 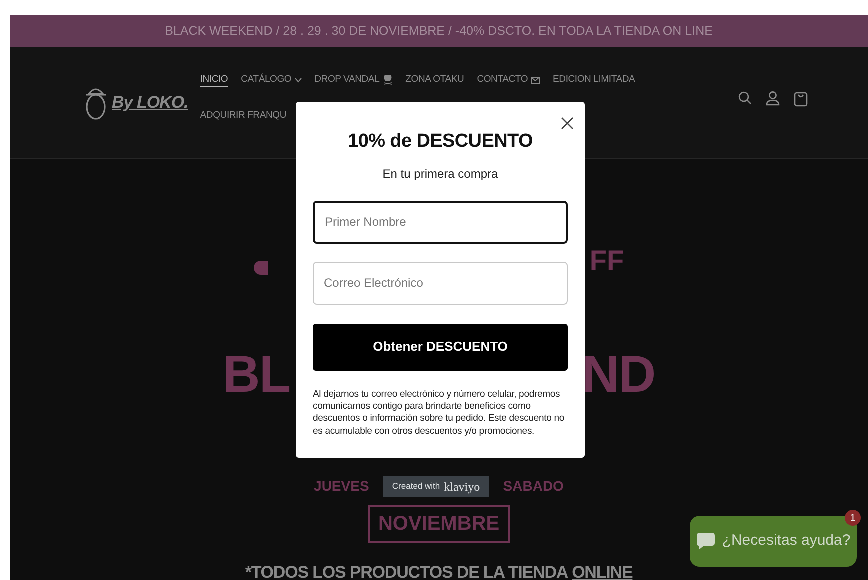 I want to click on search-icon, so click(x=745, y=98).